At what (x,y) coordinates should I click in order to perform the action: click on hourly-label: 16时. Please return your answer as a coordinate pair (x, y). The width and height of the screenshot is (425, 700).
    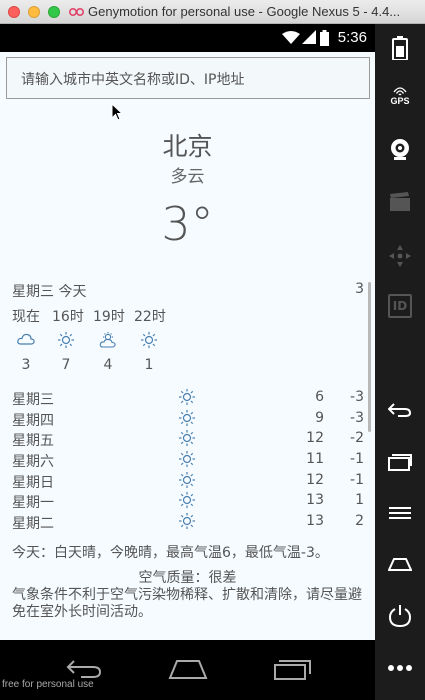
    Looking at the image, I should click on (68, 317).